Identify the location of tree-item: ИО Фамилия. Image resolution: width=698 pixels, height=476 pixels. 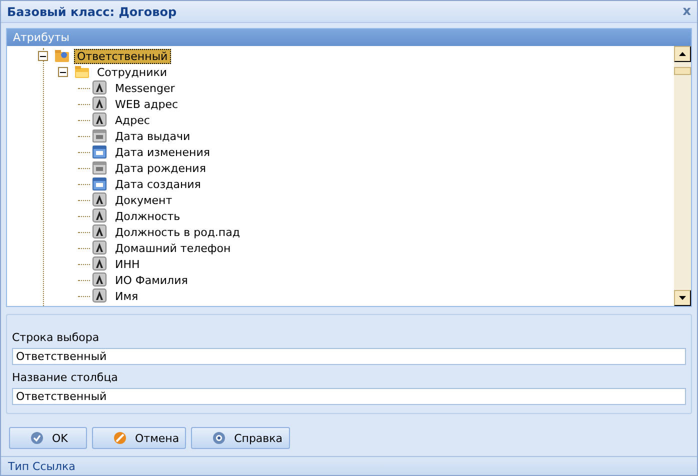
(151, 280).